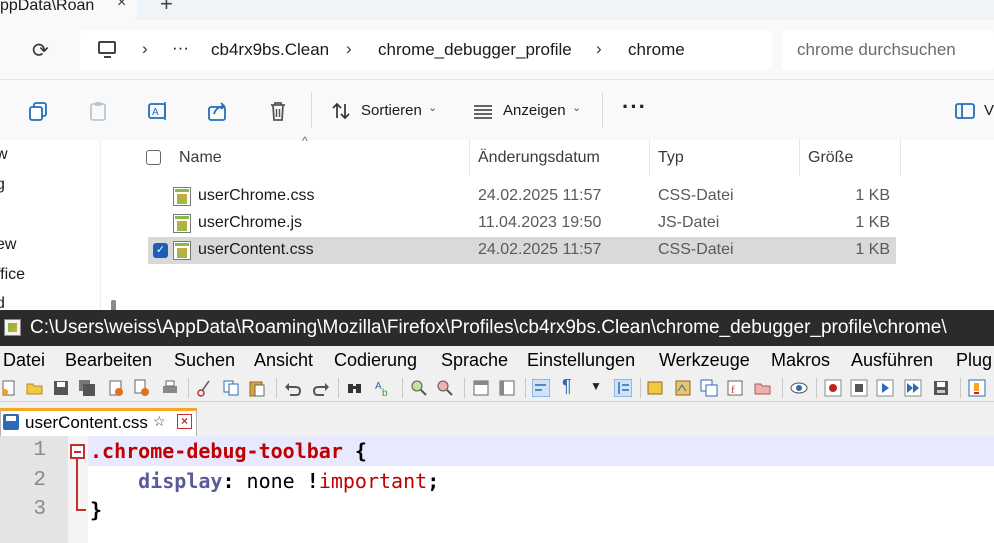 The image size is (994, 543). I want to click on print-icon, so click(170, 388).